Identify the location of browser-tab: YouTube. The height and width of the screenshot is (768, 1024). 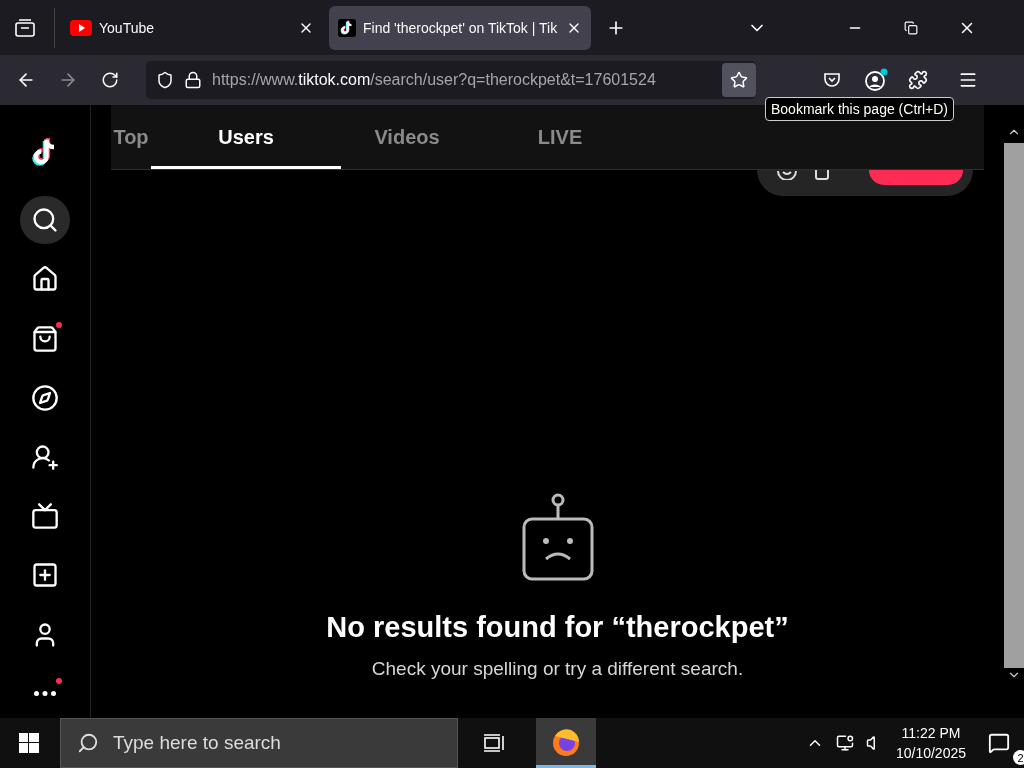
(192, 27).